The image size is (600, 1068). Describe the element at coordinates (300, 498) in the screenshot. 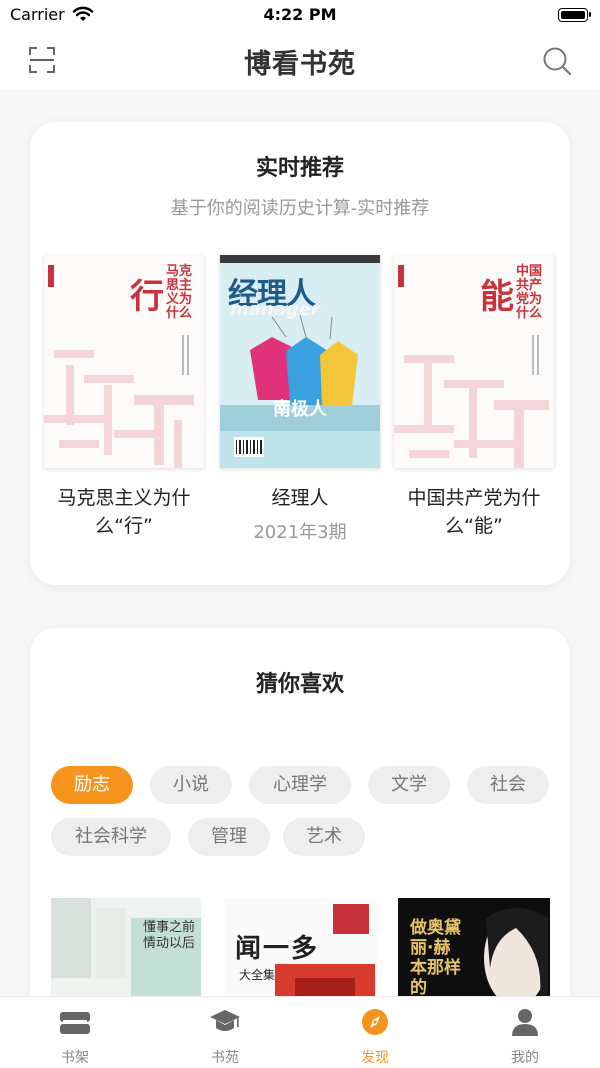

I see `book-title: 经理人` at that location.